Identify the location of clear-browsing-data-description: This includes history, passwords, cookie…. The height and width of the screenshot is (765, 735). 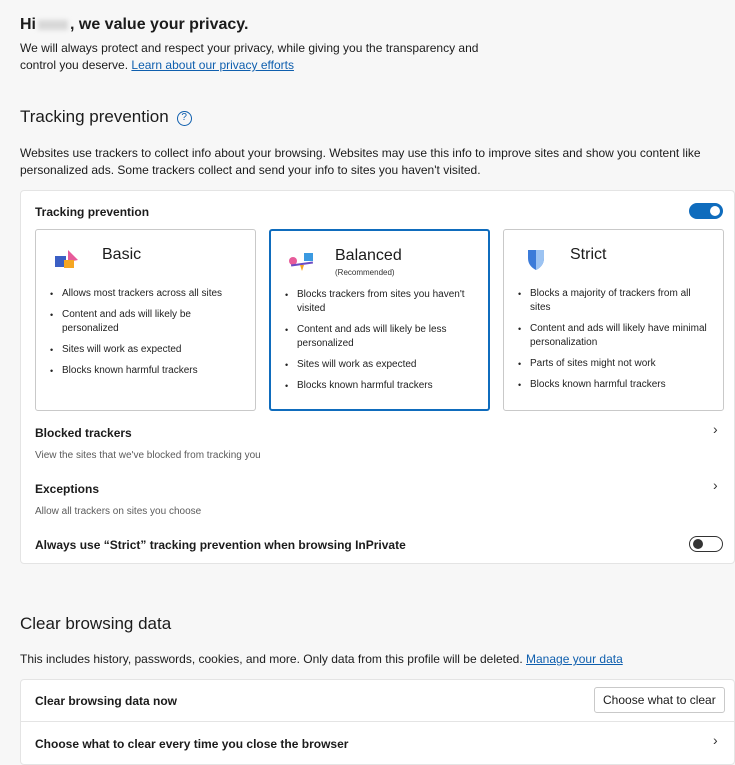
(321, 659).